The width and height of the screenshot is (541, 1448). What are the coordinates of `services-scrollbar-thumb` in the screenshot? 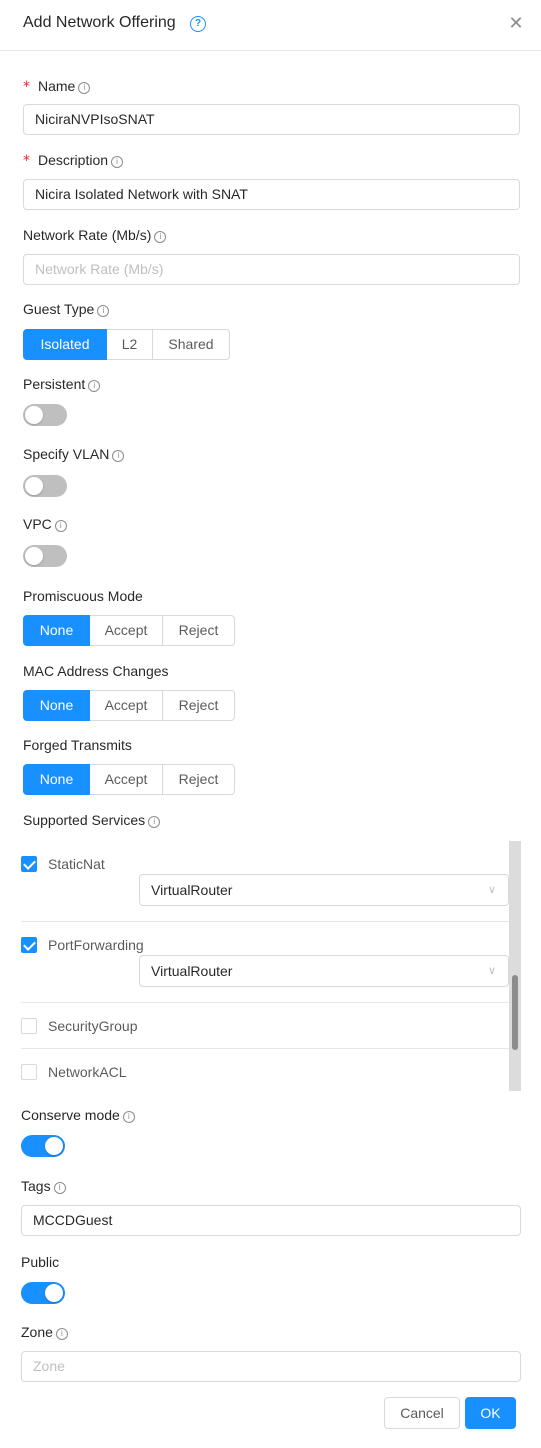 It's located at (515, 1012).